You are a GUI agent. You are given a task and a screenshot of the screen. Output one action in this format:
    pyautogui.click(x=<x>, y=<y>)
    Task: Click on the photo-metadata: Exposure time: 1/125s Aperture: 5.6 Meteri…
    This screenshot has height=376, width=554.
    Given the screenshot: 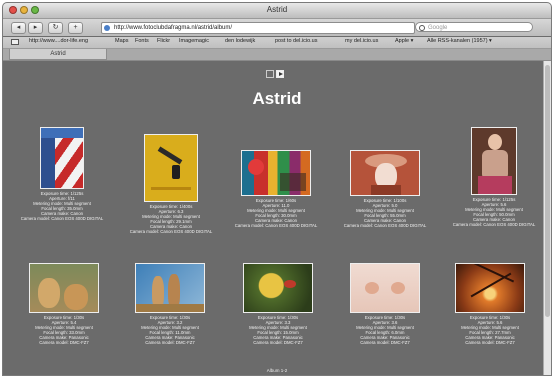 What is the action you would take?
    pyautogui.click(x=494, y=212)
    